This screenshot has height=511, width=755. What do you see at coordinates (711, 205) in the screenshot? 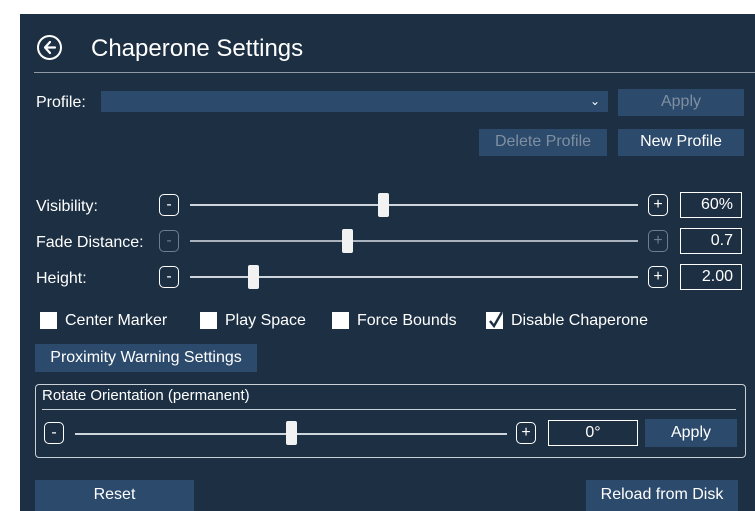
I see `slider-value-field: 60%` at bounding box center [711, 205].